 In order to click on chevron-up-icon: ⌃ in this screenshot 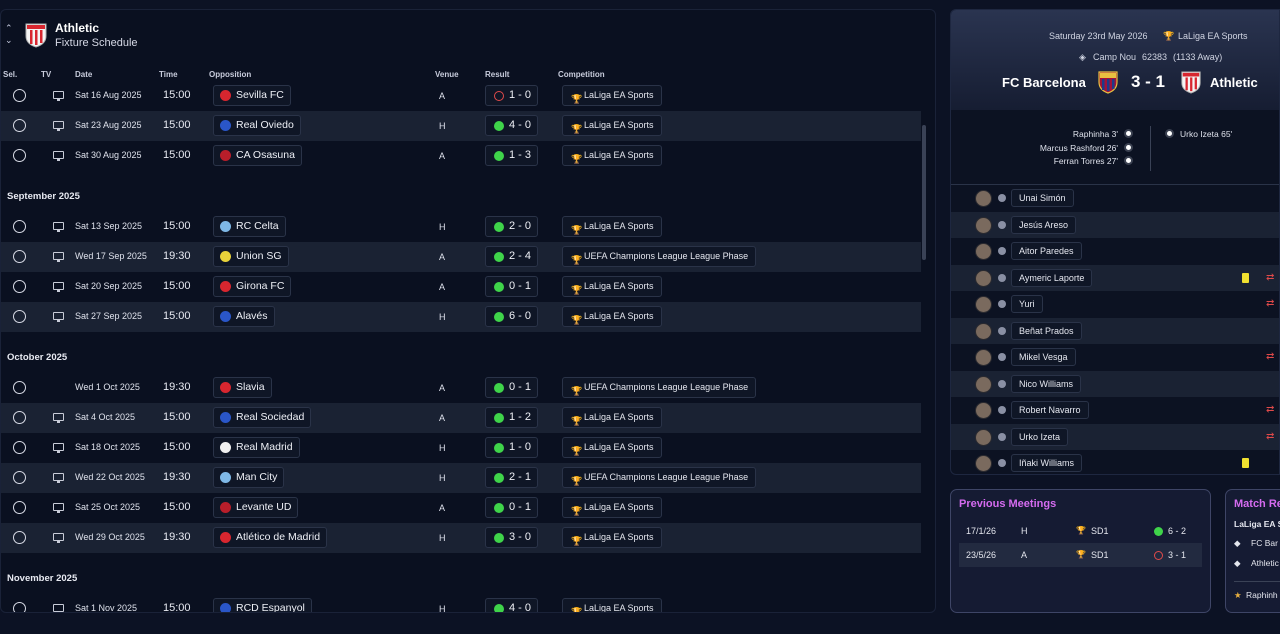, I will do `click(9, 28)`.